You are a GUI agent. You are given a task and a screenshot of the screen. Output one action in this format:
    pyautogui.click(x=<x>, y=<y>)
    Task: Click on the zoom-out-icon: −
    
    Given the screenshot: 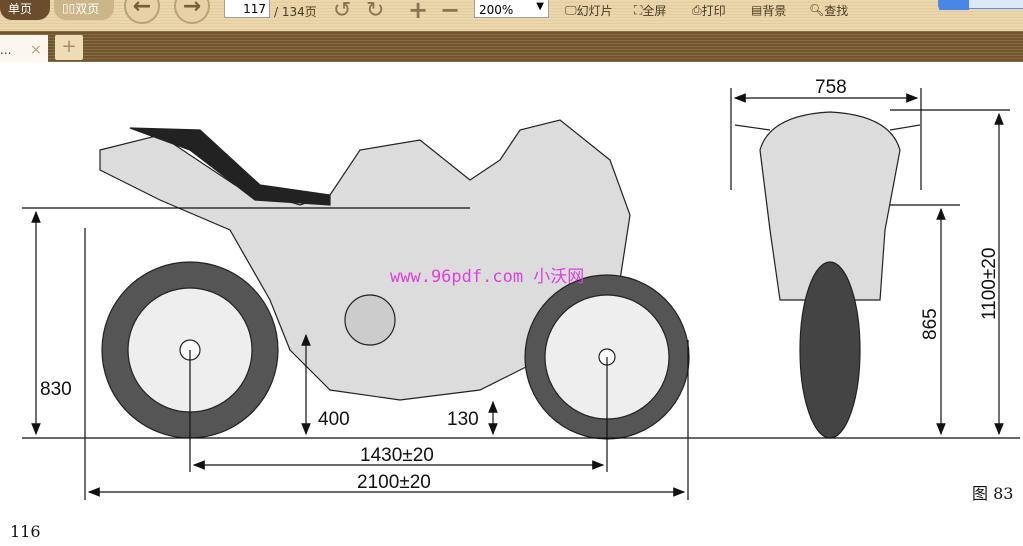 What is the action you would take?
    pyautogui.click(x=450, y=12)
    